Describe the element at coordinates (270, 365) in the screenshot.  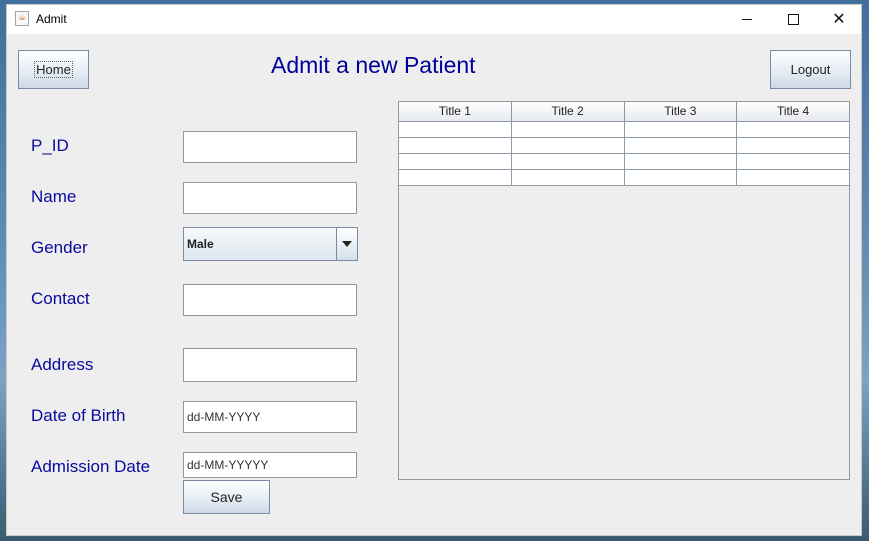
I see `address-input` at that location.